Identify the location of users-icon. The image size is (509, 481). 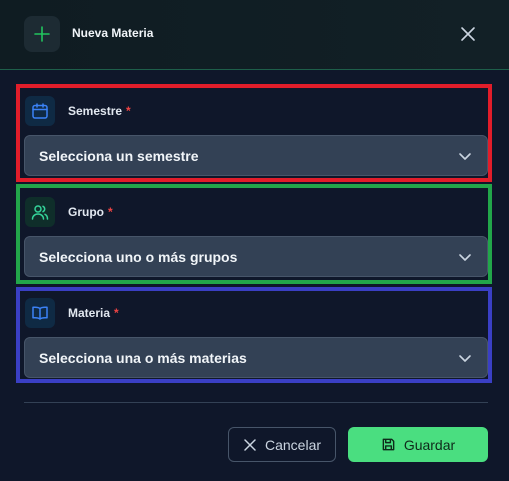
(40, 212).